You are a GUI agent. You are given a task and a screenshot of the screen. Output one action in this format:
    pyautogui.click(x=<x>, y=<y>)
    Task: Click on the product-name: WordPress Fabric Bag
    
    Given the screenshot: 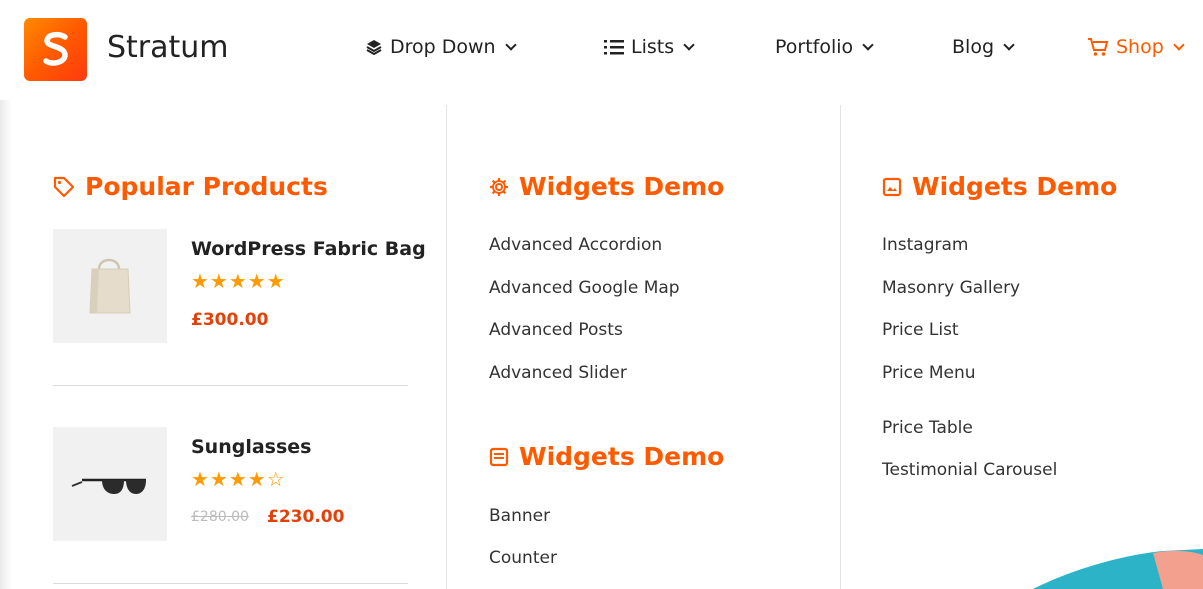 What is the action you would take?
    pyautogui.click(x=308, y=249)
    